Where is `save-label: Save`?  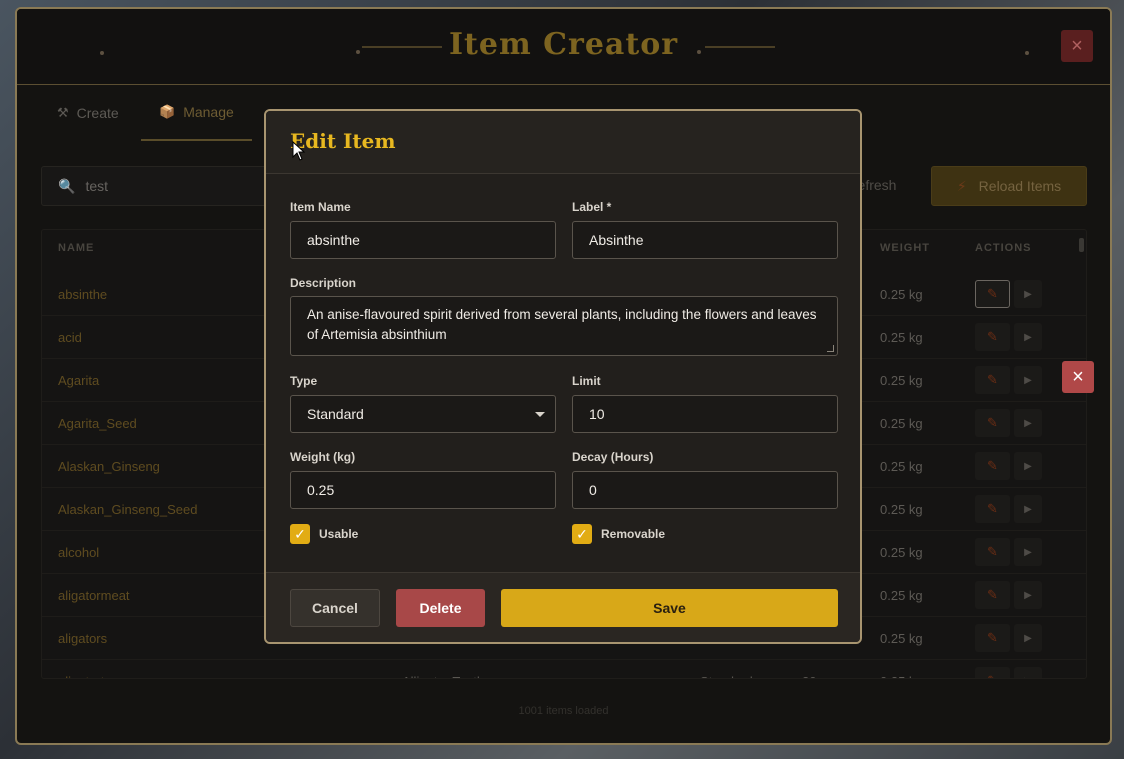 save-label: Save is located at coordinates (669, 608).